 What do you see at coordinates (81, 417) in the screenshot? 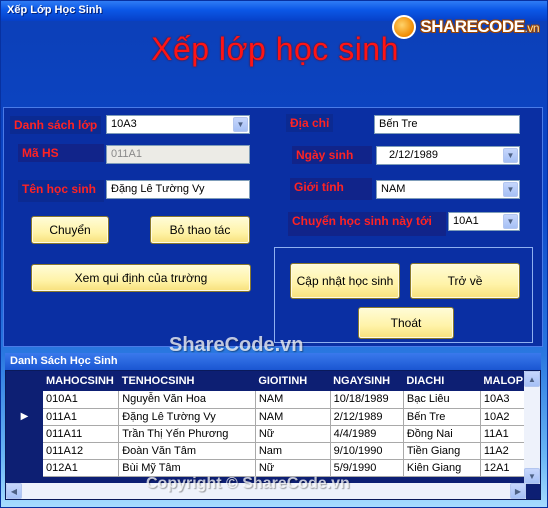
I see `table-cell: 011A1` at bounding box center [81, 417].